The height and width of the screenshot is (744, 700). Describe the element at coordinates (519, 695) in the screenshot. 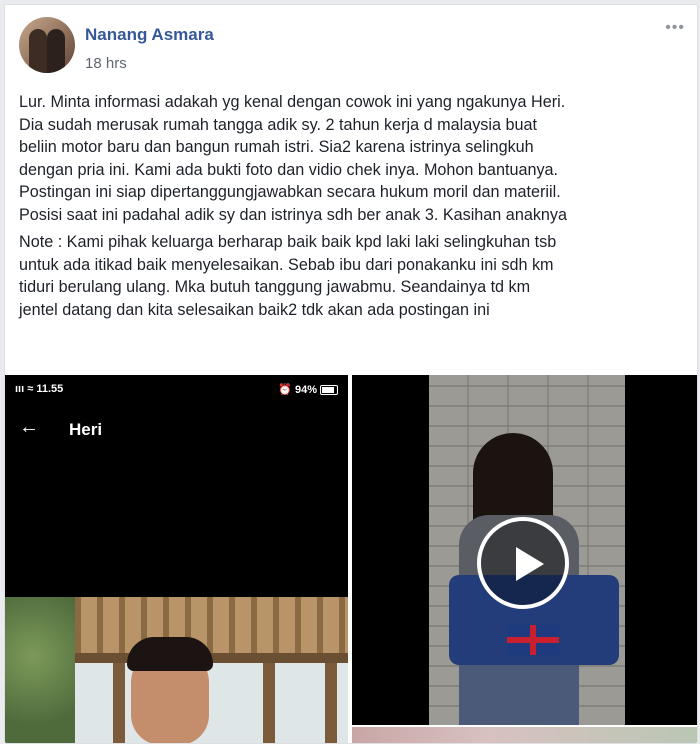

I see `legs` at that location.